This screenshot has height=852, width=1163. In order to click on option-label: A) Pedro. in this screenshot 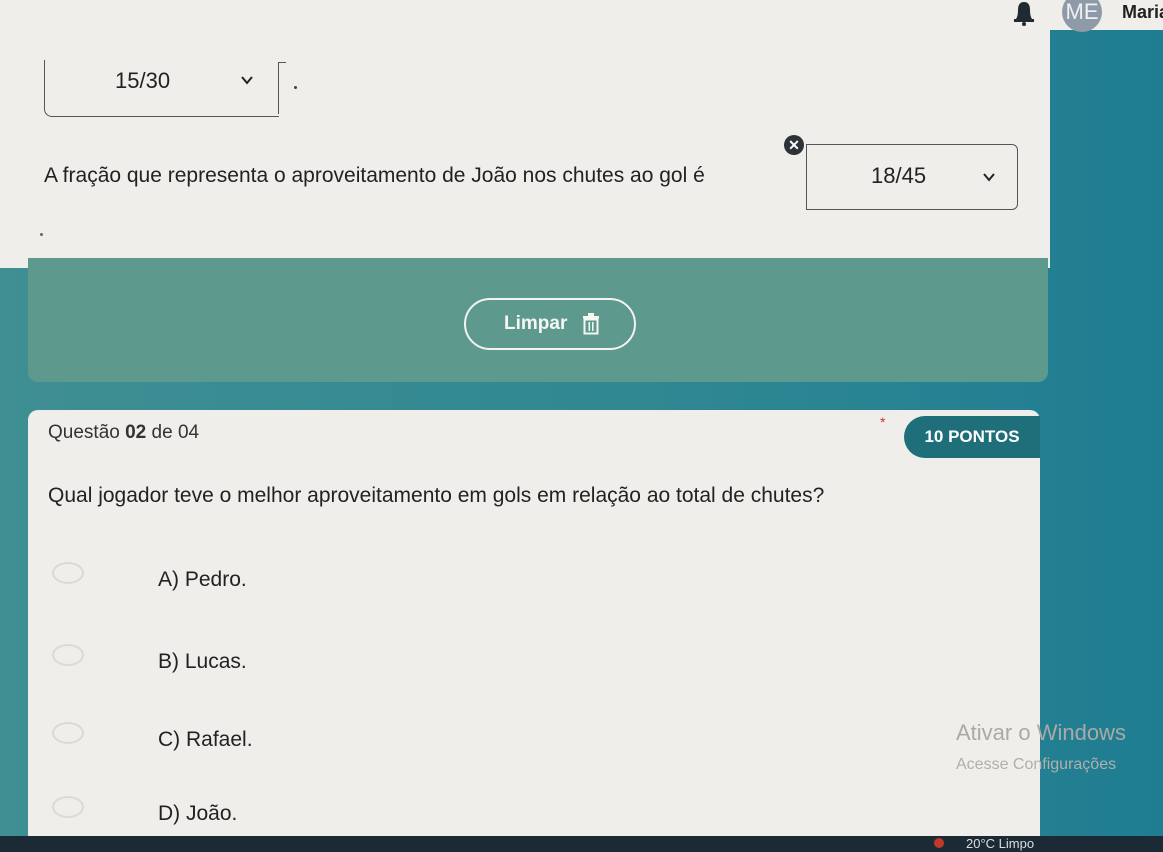, I will do `click(202, 579)`.